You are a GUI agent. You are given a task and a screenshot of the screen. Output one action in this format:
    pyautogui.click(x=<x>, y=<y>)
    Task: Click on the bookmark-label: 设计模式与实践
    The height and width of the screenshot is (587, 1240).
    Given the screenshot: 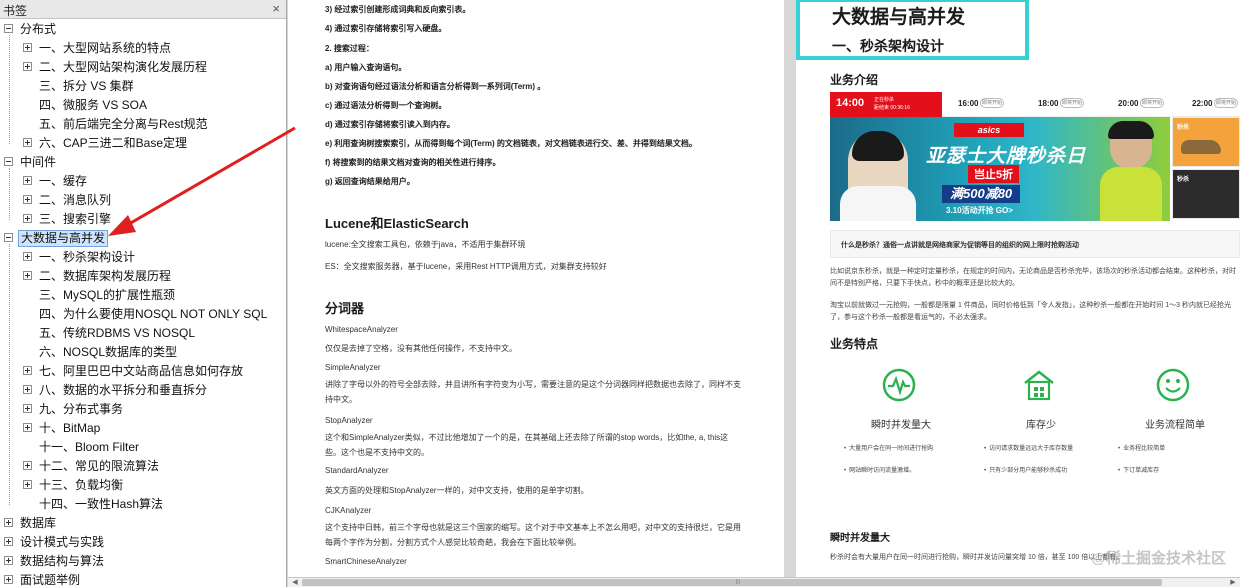 What is the action you would take?
    pyautogui.click(x=62, y=542)
    